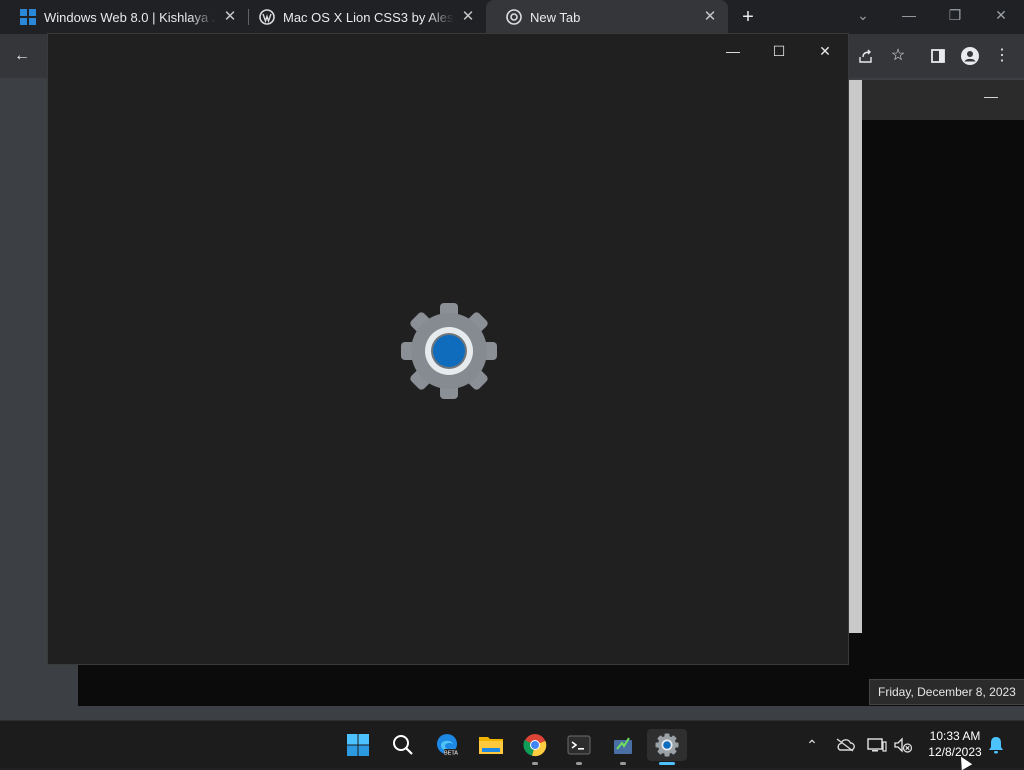 This screenshot has width=1024, height=770. What do you see at coordinates (607, 17) in the screenshot?
I see `tab-new-tab: New Tab ✕` at bounding box center [607, 17].